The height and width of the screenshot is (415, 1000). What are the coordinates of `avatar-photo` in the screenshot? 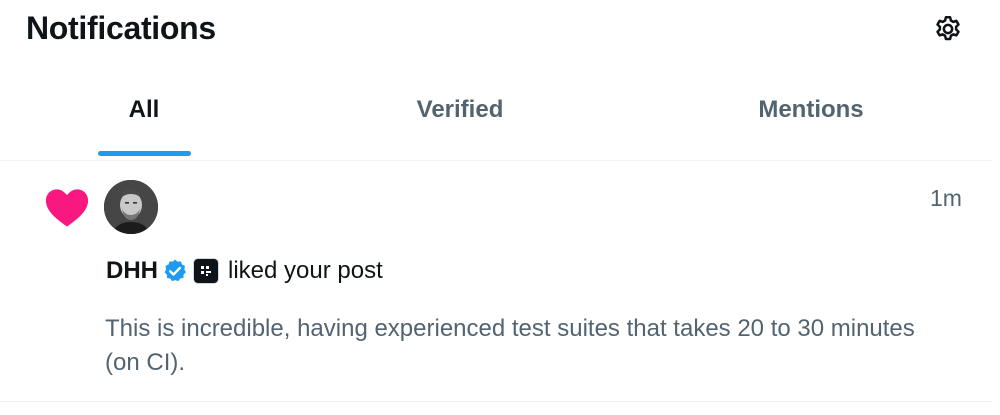 It's located at (131, 207).